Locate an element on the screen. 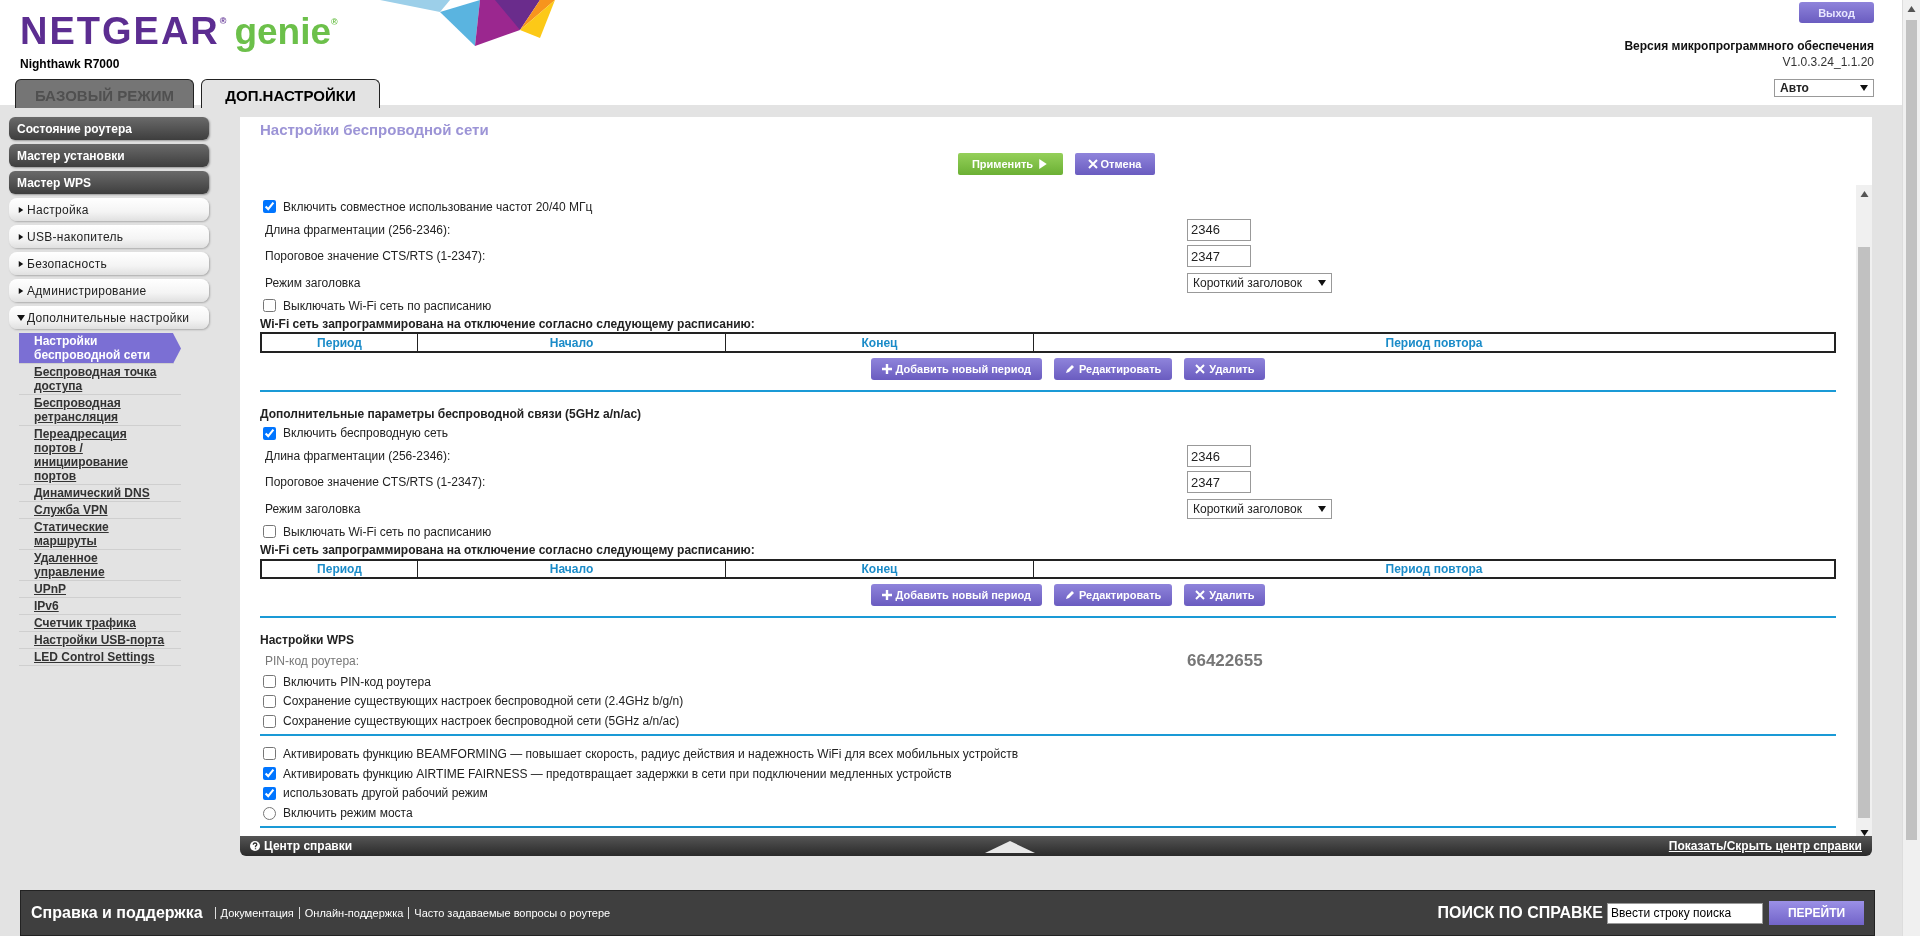 This screenshot has height=936, width=1920. sidebar-link: Статические маршруты is located at coordinates (100, 534).